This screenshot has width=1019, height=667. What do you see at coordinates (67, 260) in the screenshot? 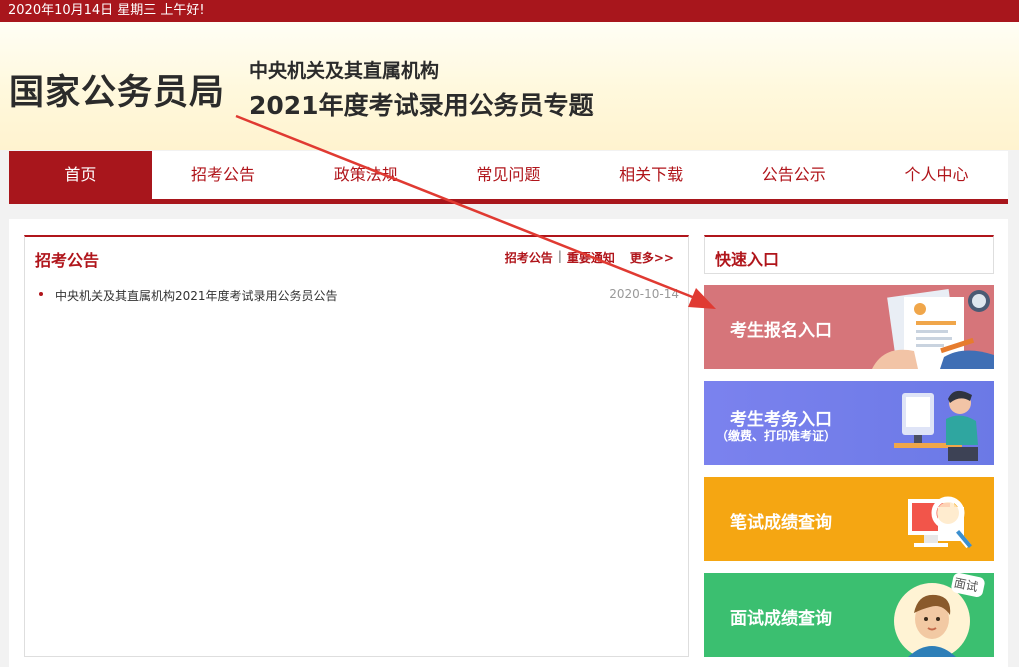
I see `notices-panel-title: 招考公告` at bounding box center [67, 260].